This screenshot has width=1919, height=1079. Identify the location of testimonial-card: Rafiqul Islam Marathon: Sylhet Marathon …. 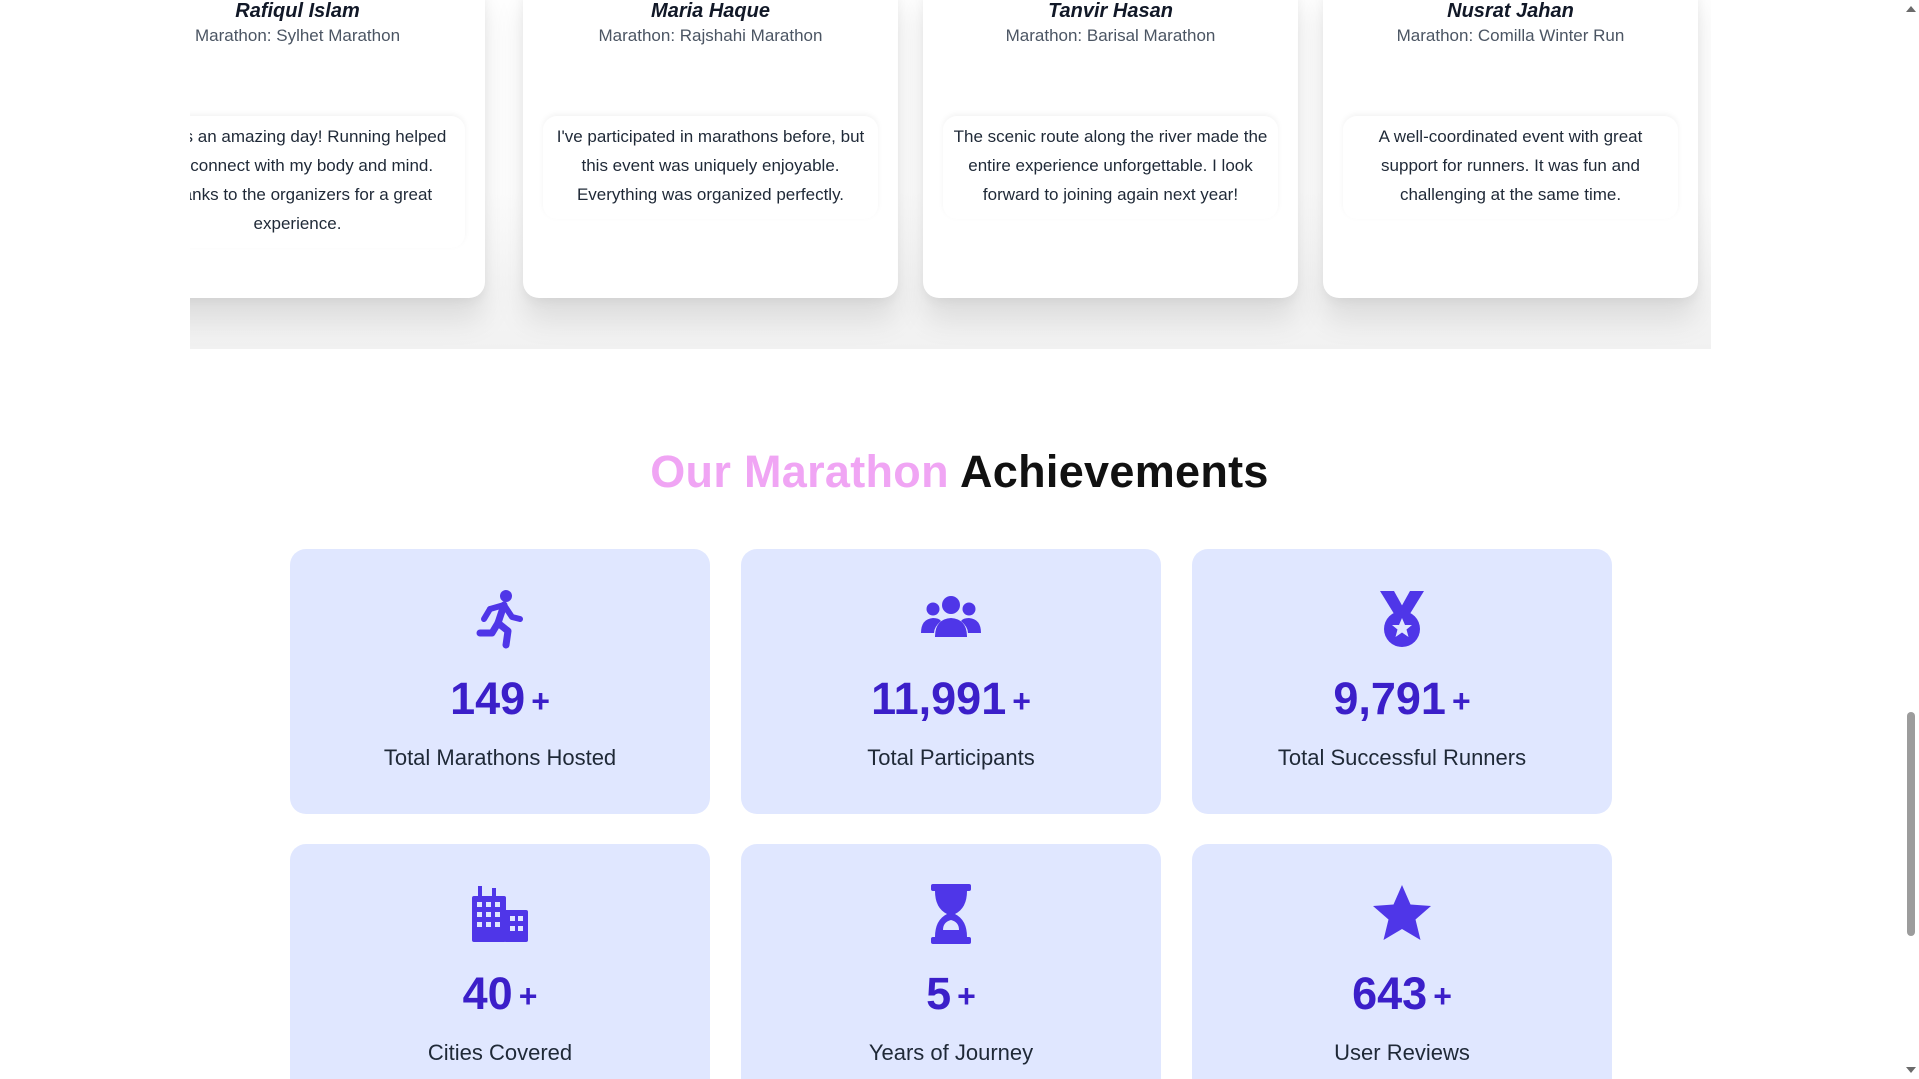
(337, 149).